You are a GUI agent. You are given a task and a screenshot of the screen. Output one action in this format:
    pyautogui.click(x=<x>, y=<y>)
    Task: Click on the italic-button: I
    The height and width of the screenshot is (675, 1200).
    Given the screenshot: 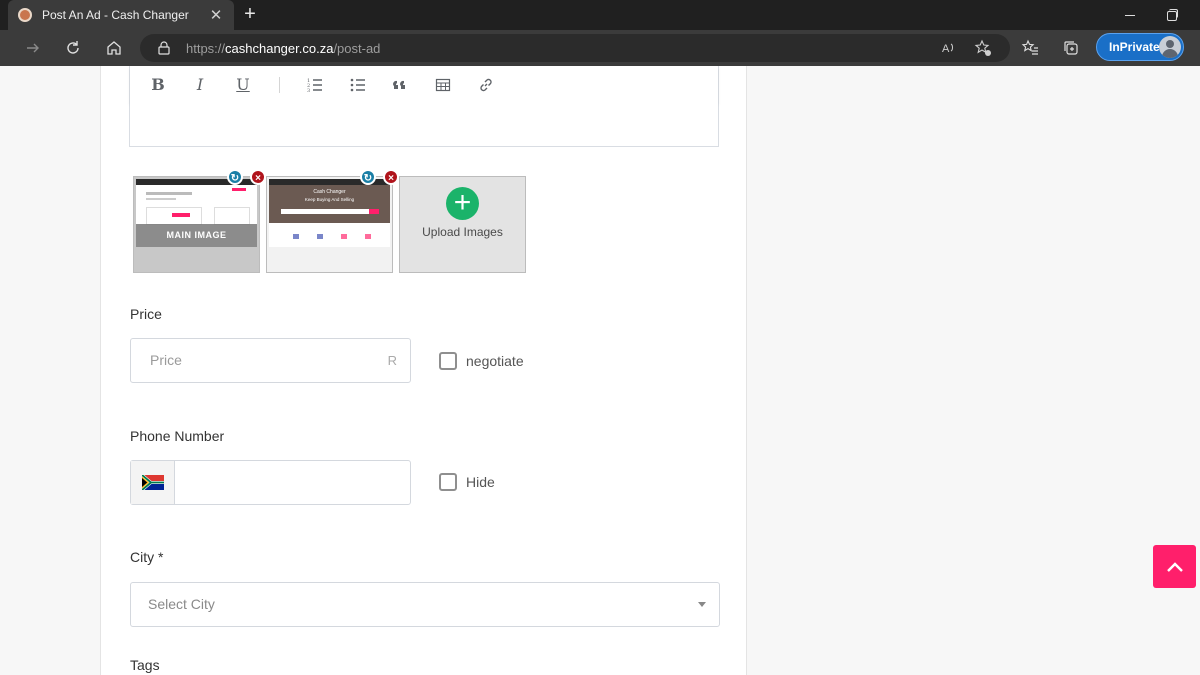 What is the action you would take?
    pyautogui.click(x=200, y=85)
    